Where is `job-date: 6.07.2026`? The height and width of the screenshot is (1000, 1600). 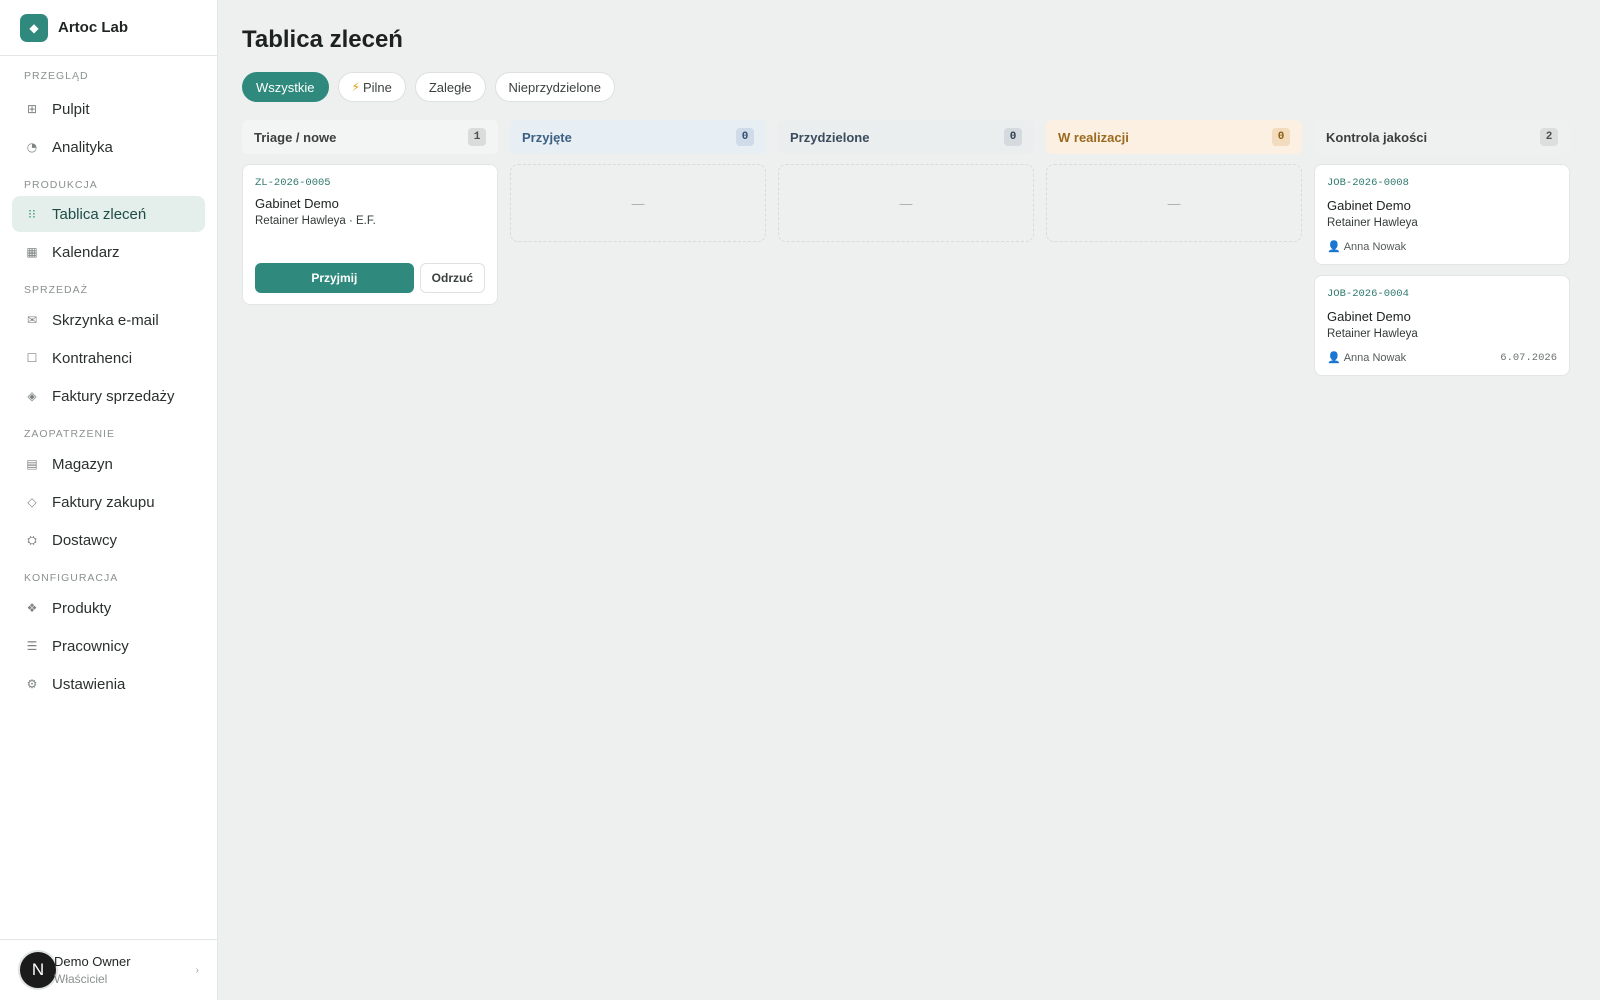 job-date: 6.07.2026 is located at coordinates (1528, 357).